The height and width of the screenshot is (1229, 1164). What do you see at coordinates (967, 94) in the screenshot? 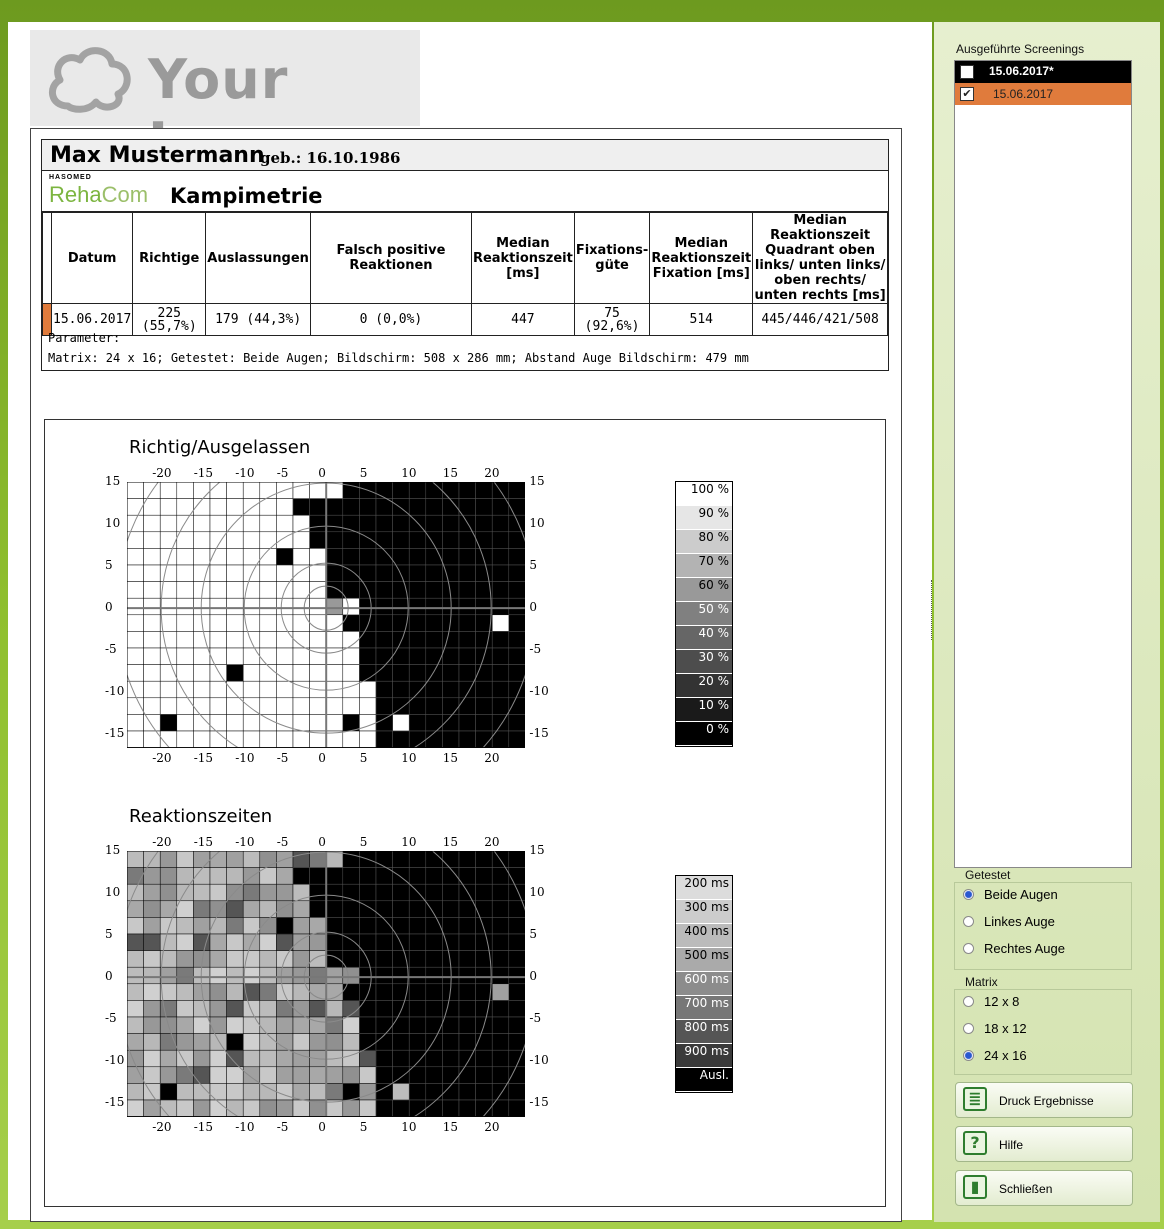
I see `screening-checkbox-checked: ✔` at bounding box center [967, 94].